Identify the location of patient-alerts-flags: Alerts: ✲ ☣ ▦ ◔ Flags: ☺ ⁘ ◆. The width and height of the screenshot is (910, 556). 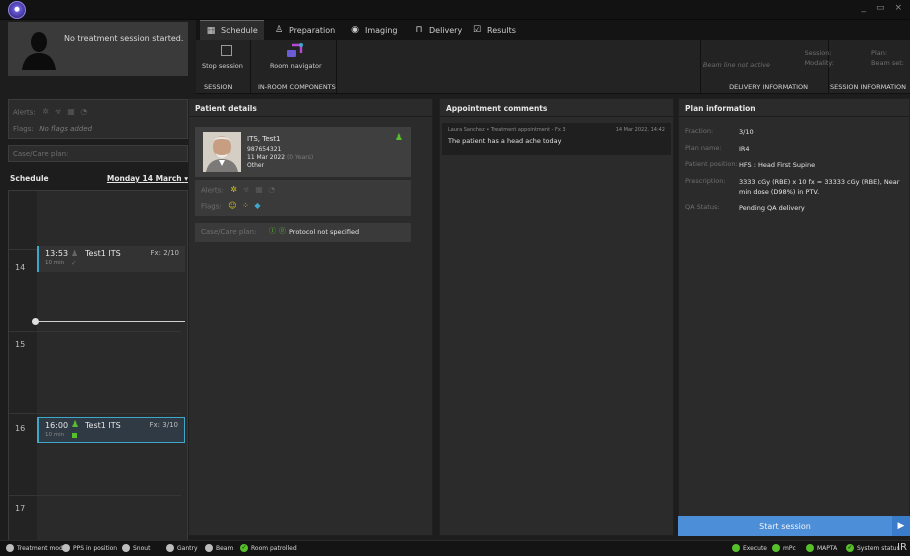
(303, 198).